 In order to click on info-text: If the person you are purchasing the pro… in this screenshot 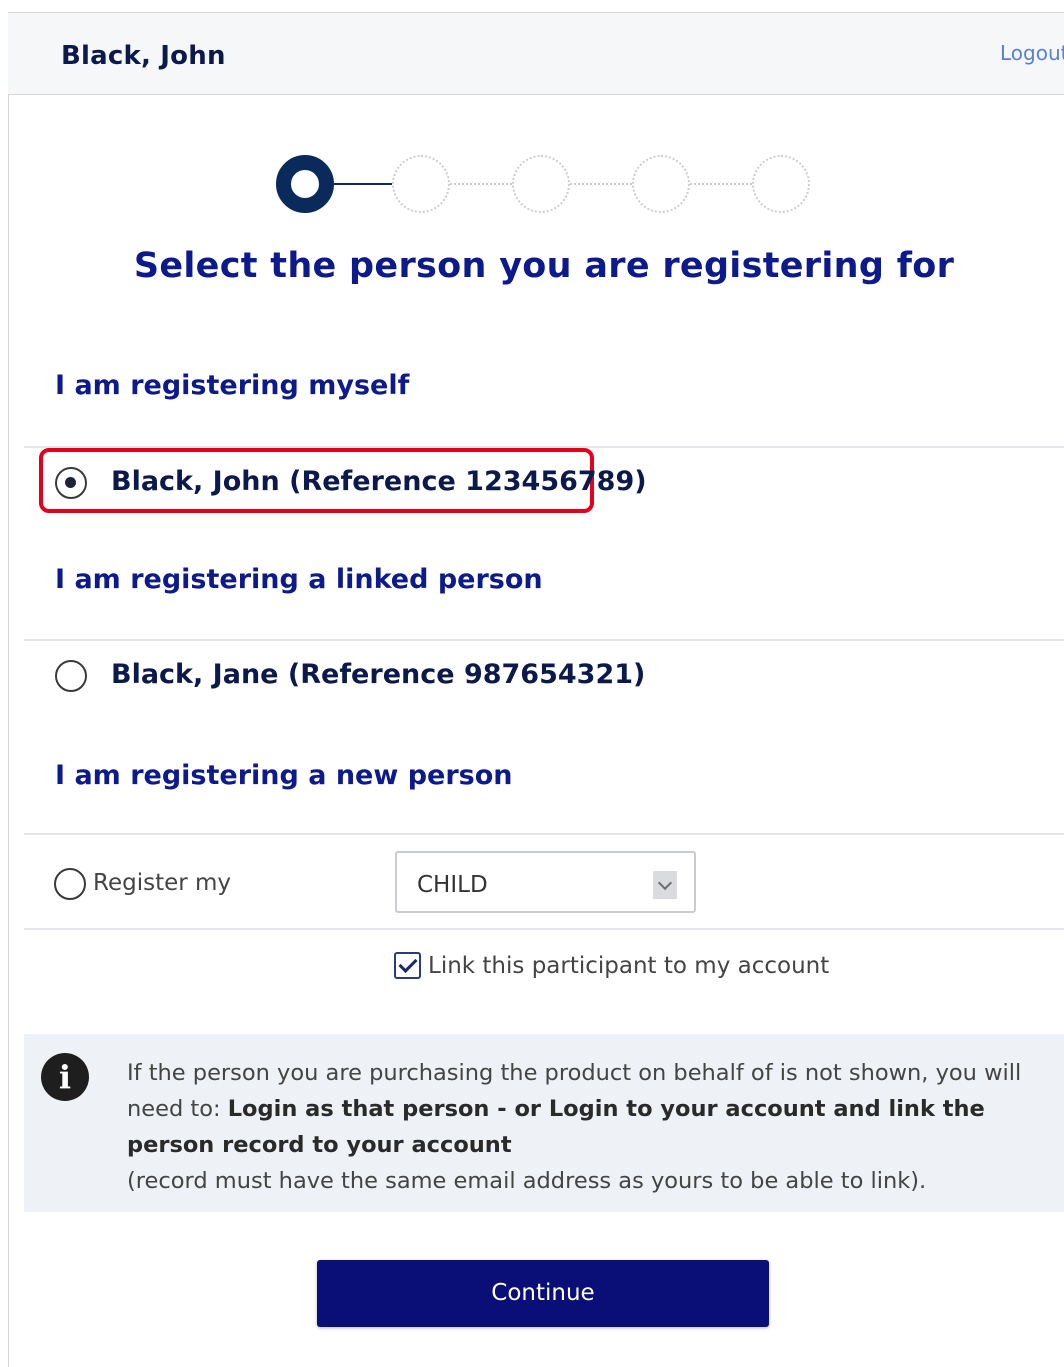, I will do `click(587, 1127)`.